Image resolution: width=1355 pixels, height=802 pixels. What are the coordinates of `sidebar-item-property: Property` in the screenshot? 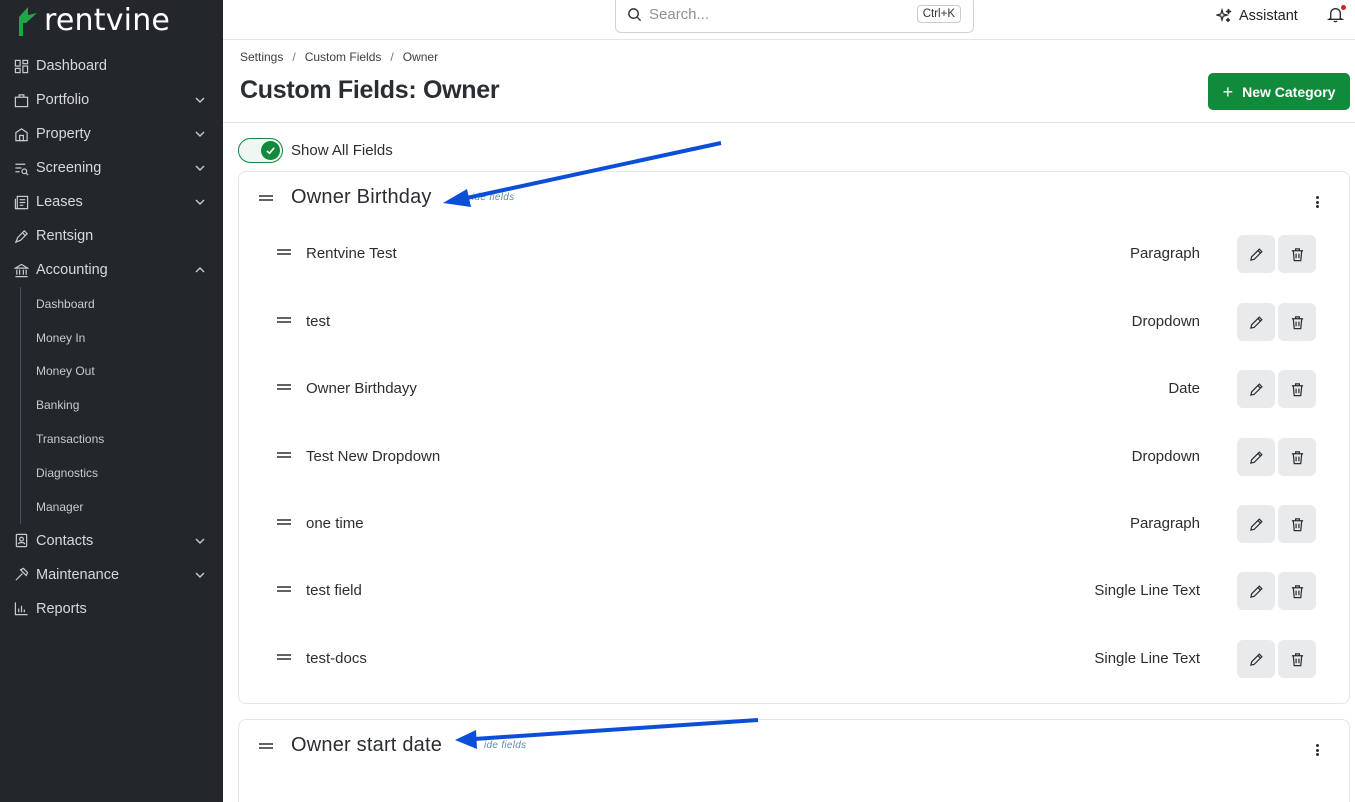 It's located at (111, 134).